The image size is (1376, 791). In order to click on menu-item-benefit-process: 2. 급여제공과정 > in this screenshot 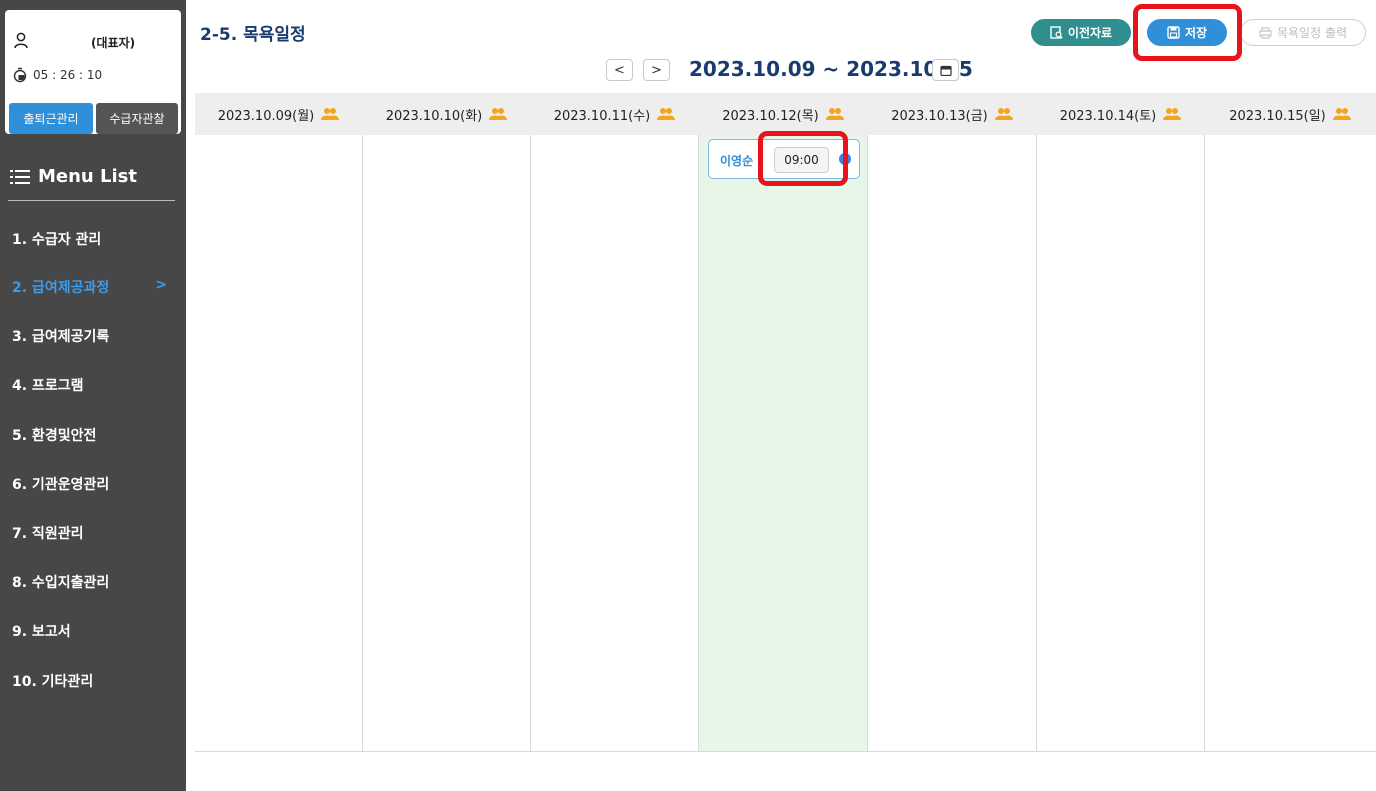, I will do `click(94, 287)`.